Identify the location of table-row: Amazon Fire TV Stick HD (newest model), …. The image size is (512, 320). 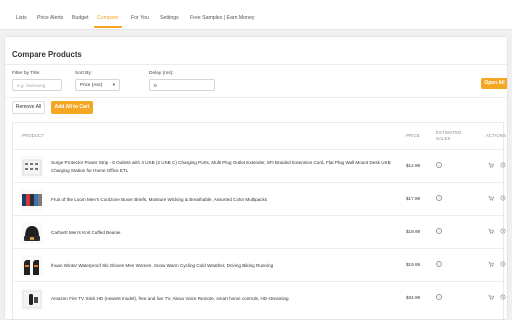
(259, 297).